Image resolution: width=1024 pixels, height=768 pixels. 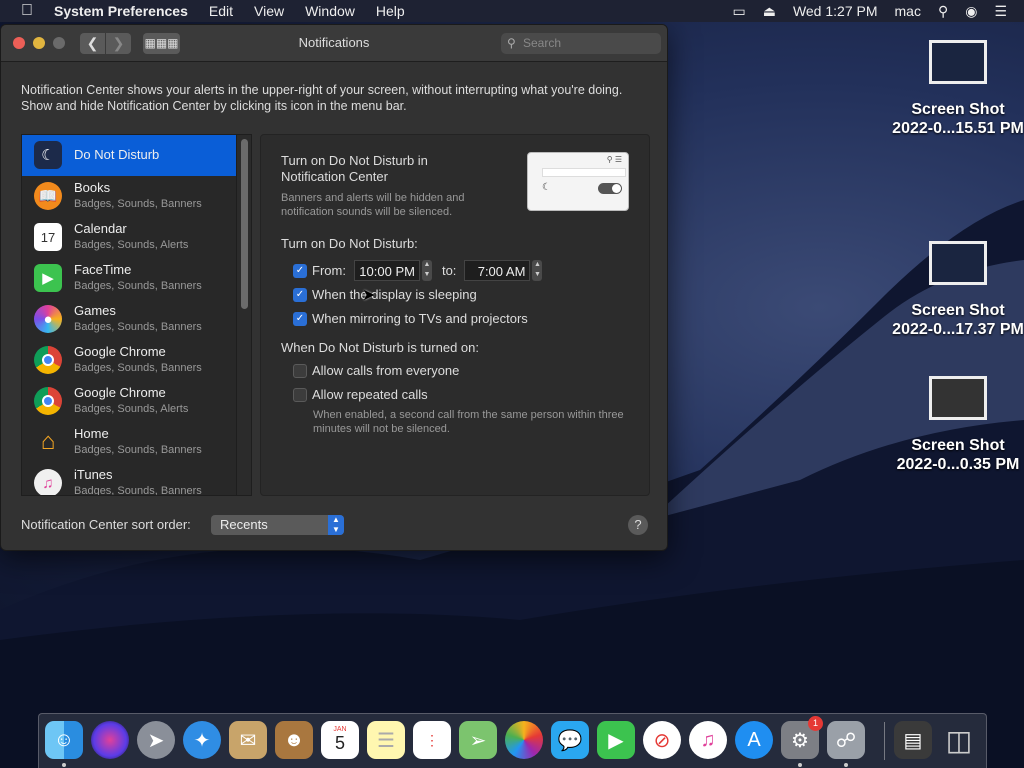 I want to click on from-time-field: 10:00 PM, so click(x=386, y=270).